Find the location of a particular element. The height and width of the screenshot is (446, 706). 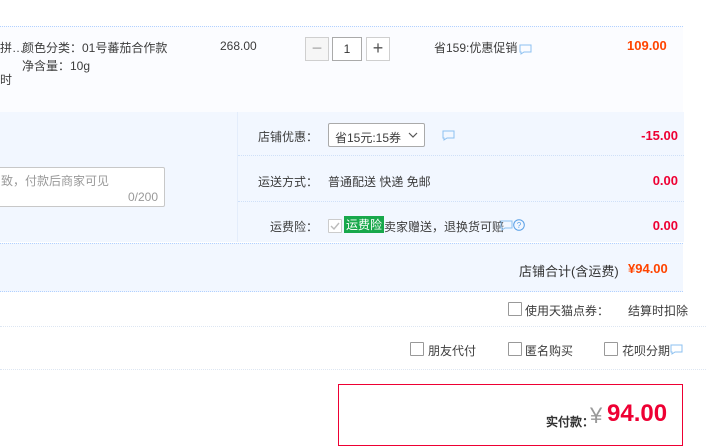

help-icon: ? is located at coordinates (519, 225).